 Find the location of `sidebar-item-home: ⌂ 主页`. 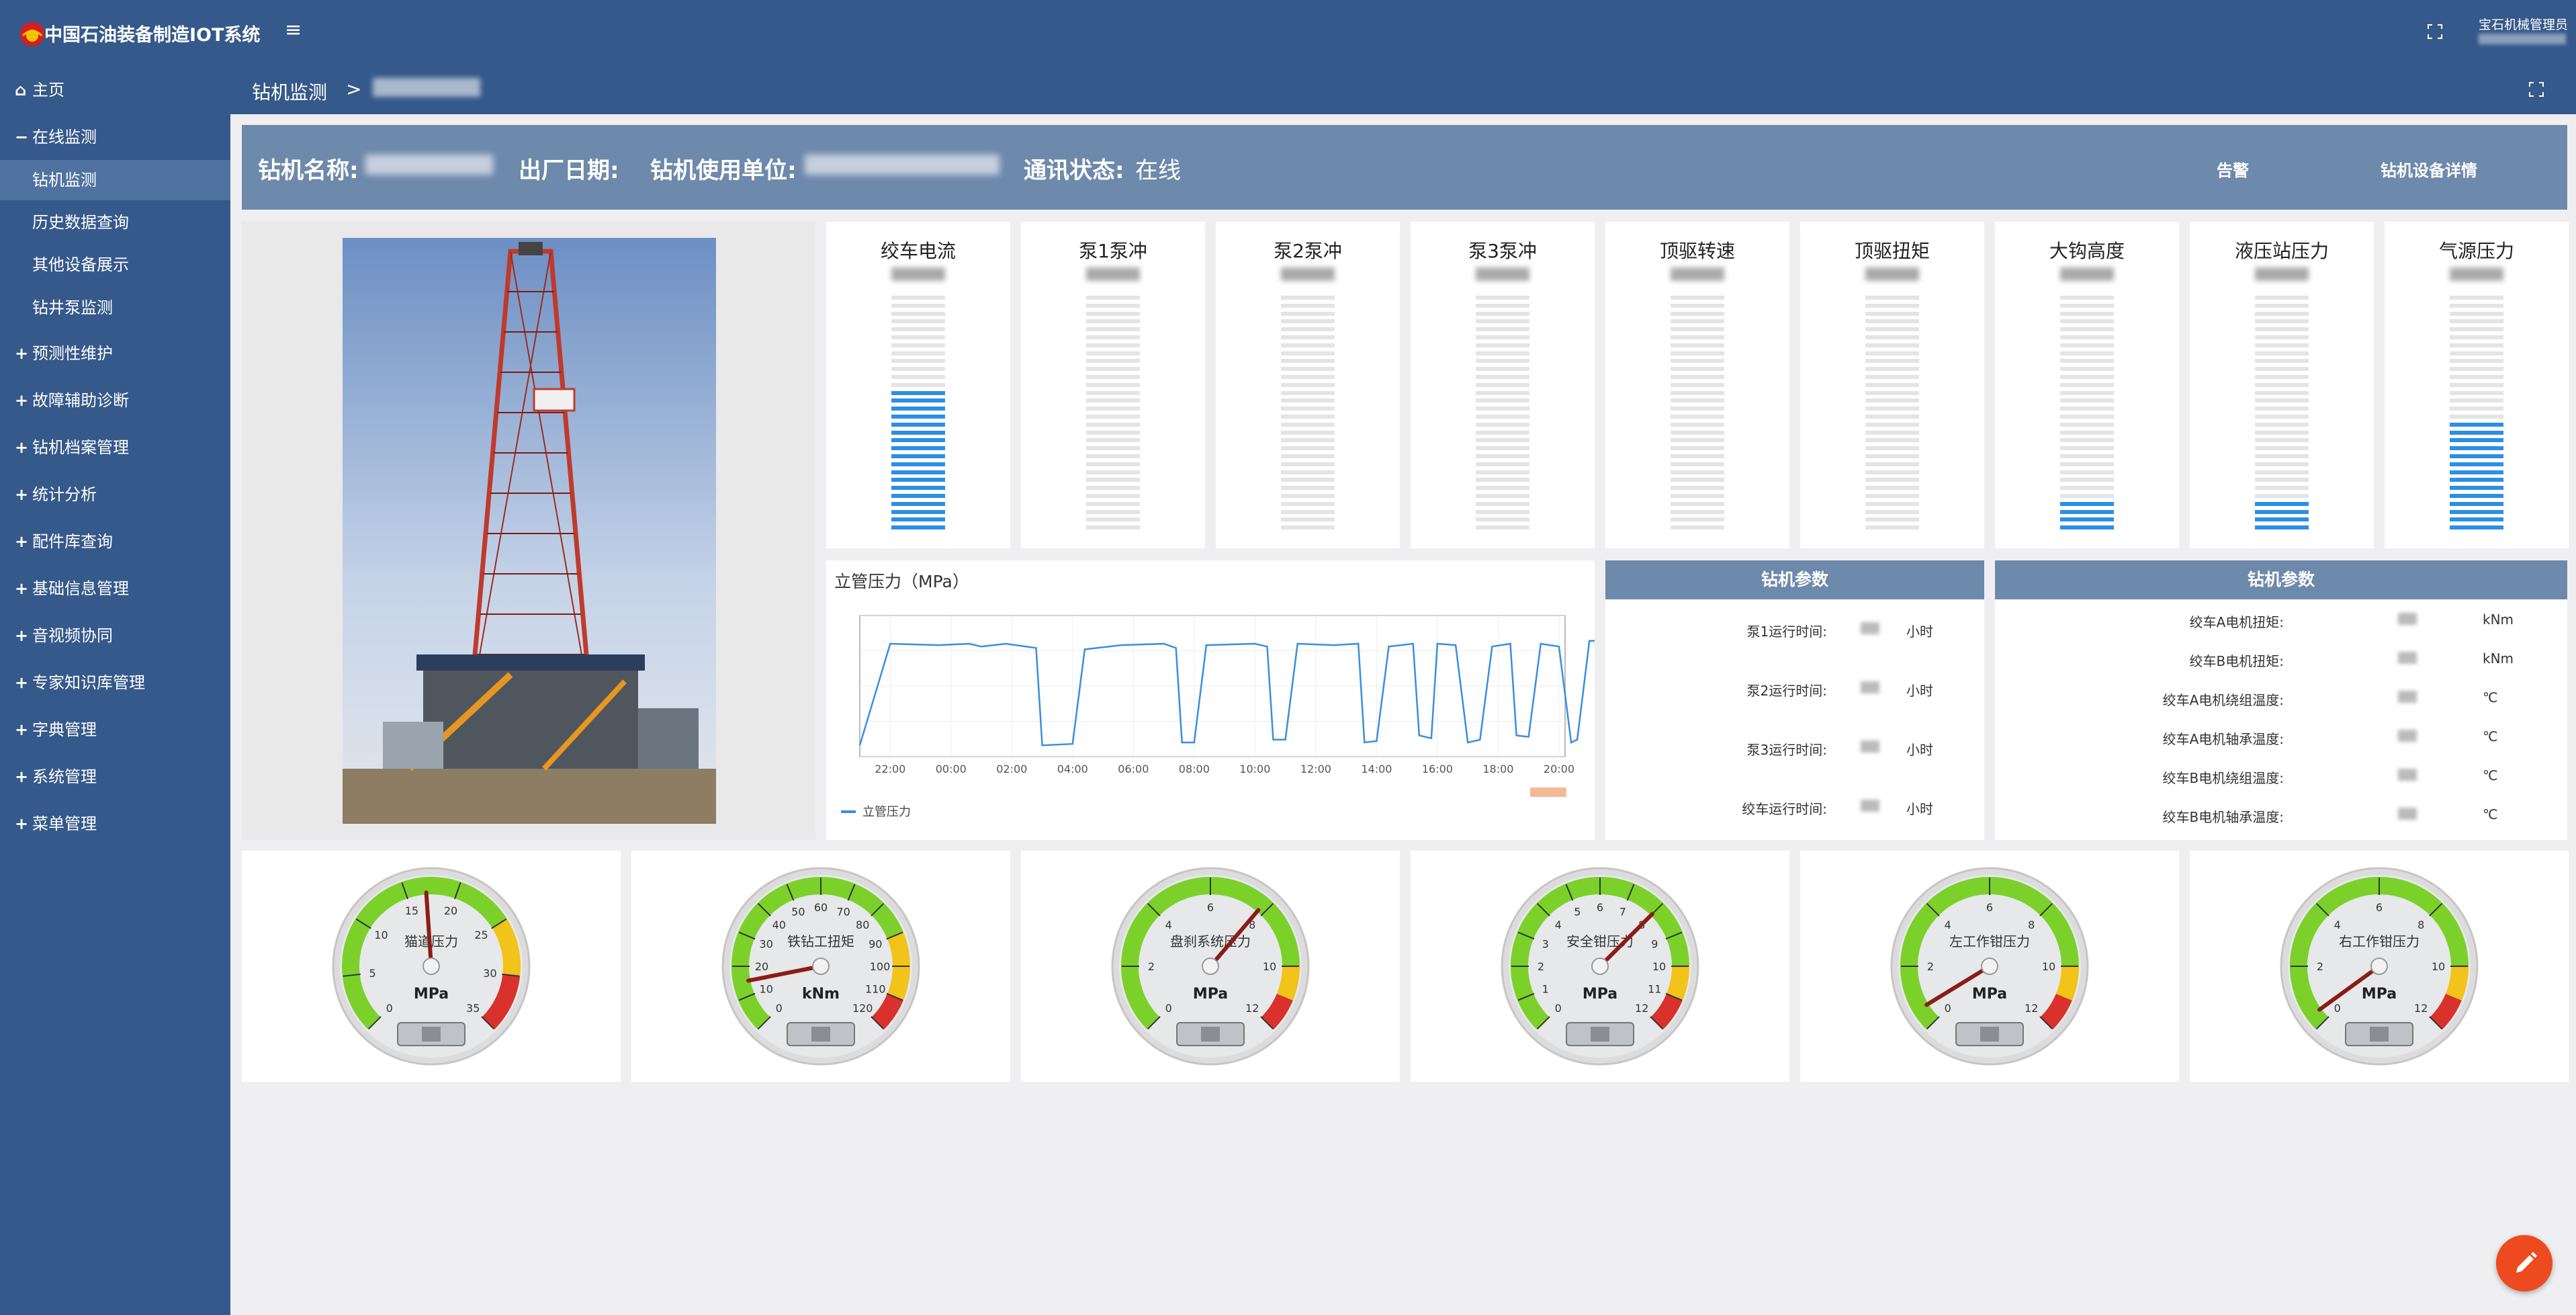

sidebar-item-home: ⌂ 主页 is located at coordinates (115, 90).